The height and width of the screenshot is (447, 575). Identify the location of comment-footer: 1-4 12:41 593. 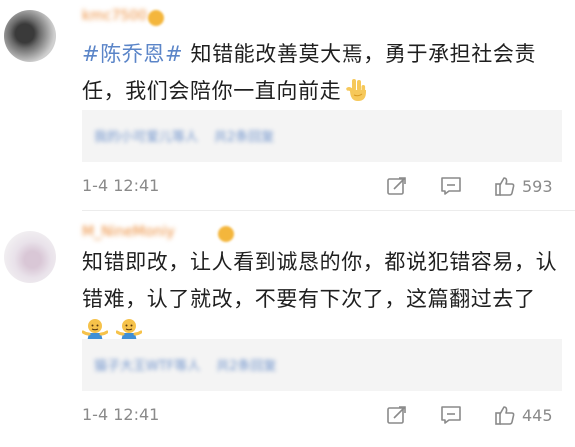
(321, 187).